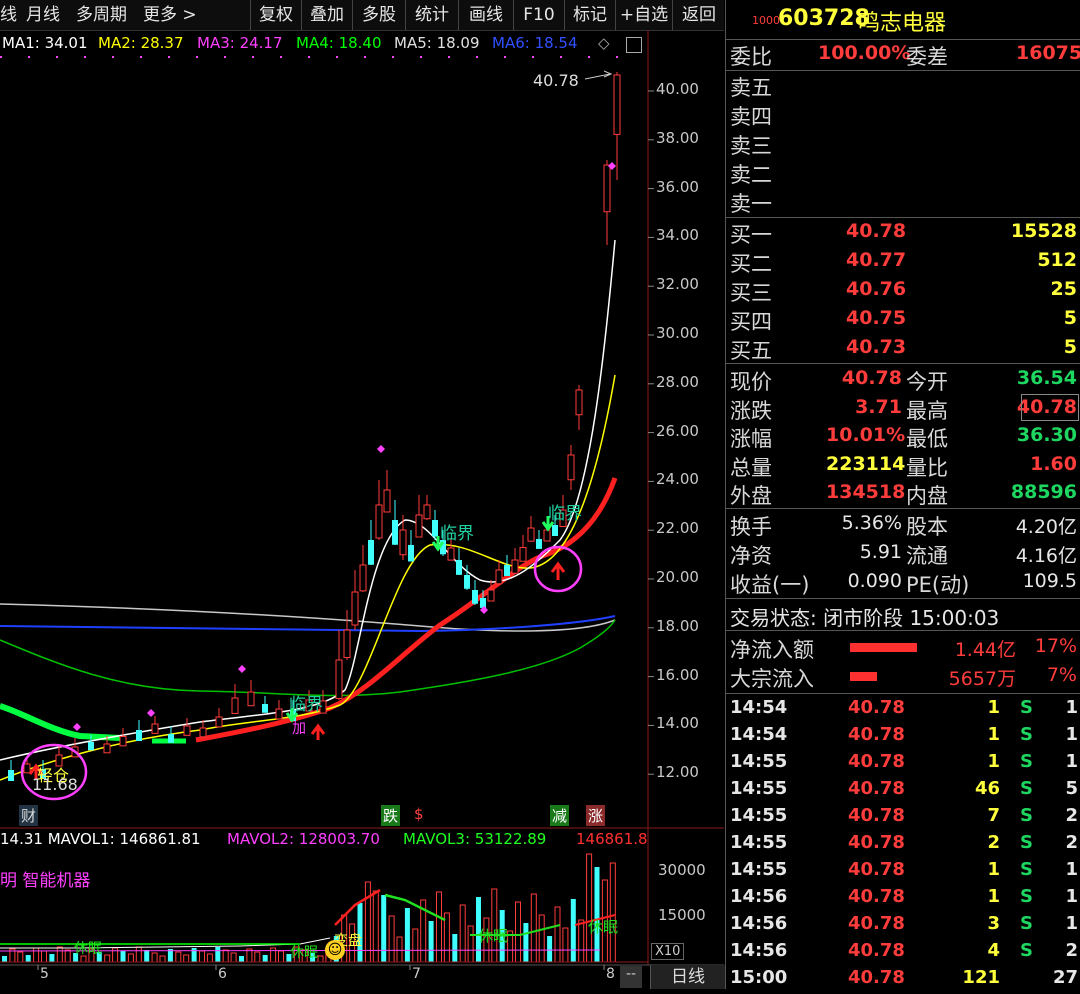 This screenshot has width=1080, height=994. Describe the element at coordinates (927, 467) in the screenshot. I see `quote-label: 量比` at that location.